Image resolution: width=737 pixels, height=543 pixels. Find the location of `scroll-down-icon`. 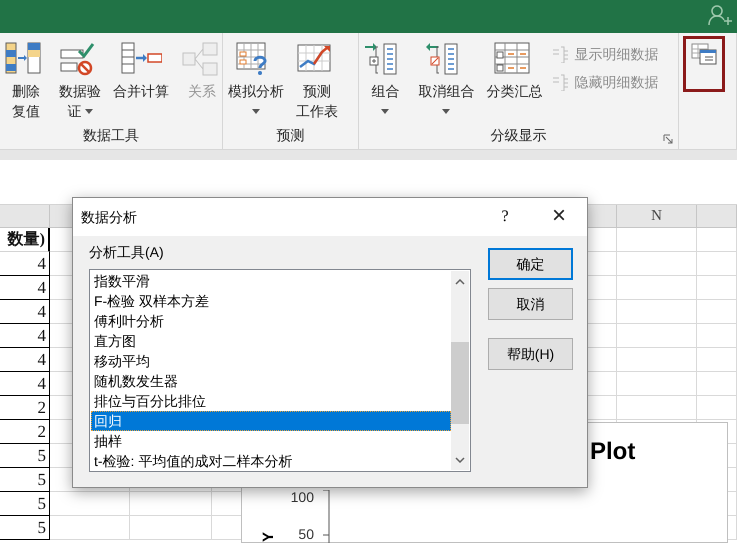

scroll-down-icon is located at coordinates (460, 460).